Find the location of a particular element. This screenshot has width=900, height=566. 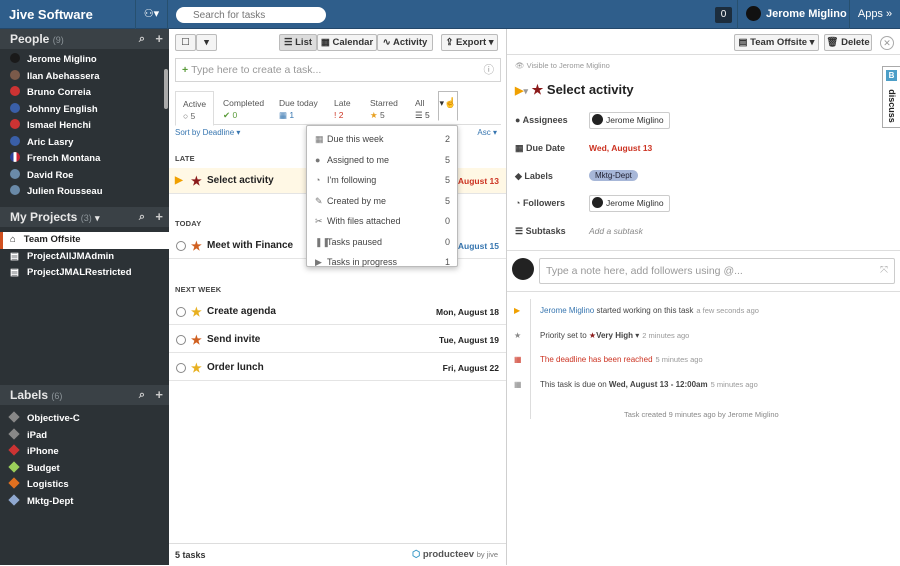

activity-view-button: ∿ Activity is located at coordinates (405, 42).